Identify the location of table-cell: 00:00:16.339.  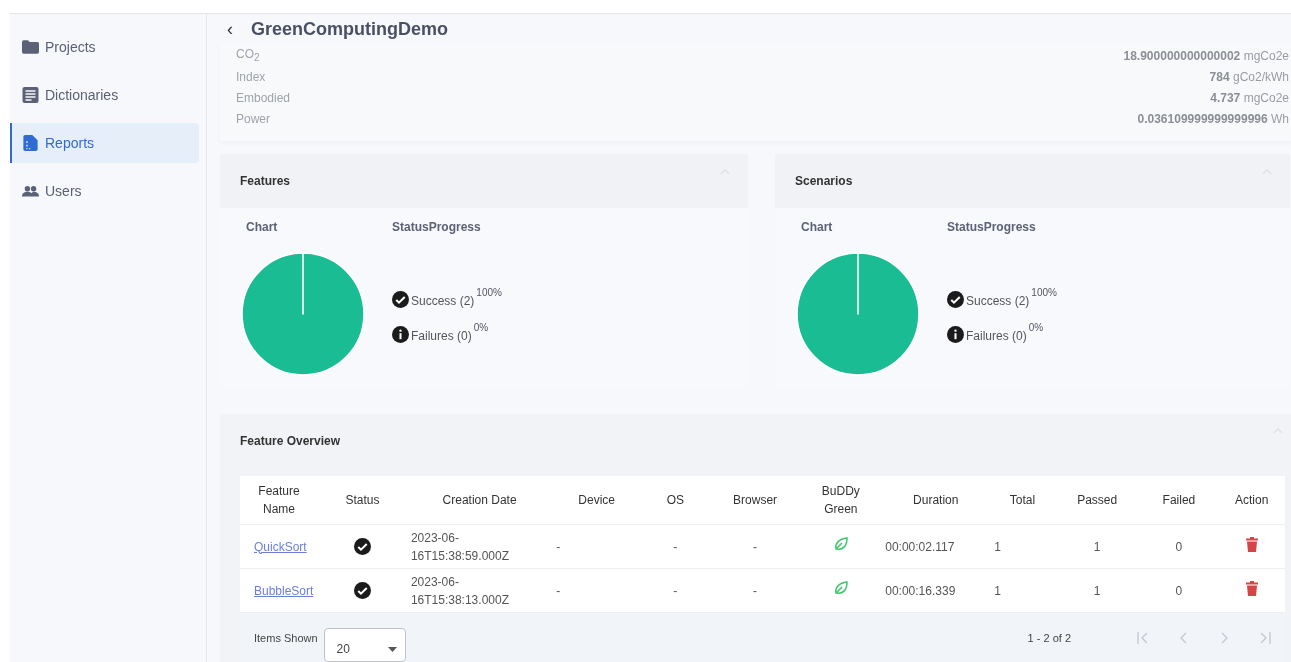
(936, 590).